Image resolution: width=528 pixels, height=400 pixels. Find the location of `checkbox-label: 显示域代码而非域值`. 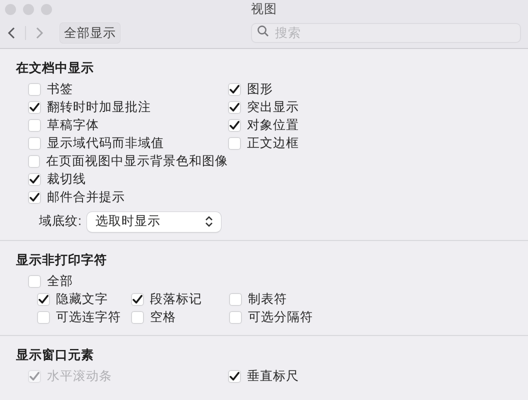

checkbox-label: 显示域代码而非域值 is located at coordinates (105, 143).